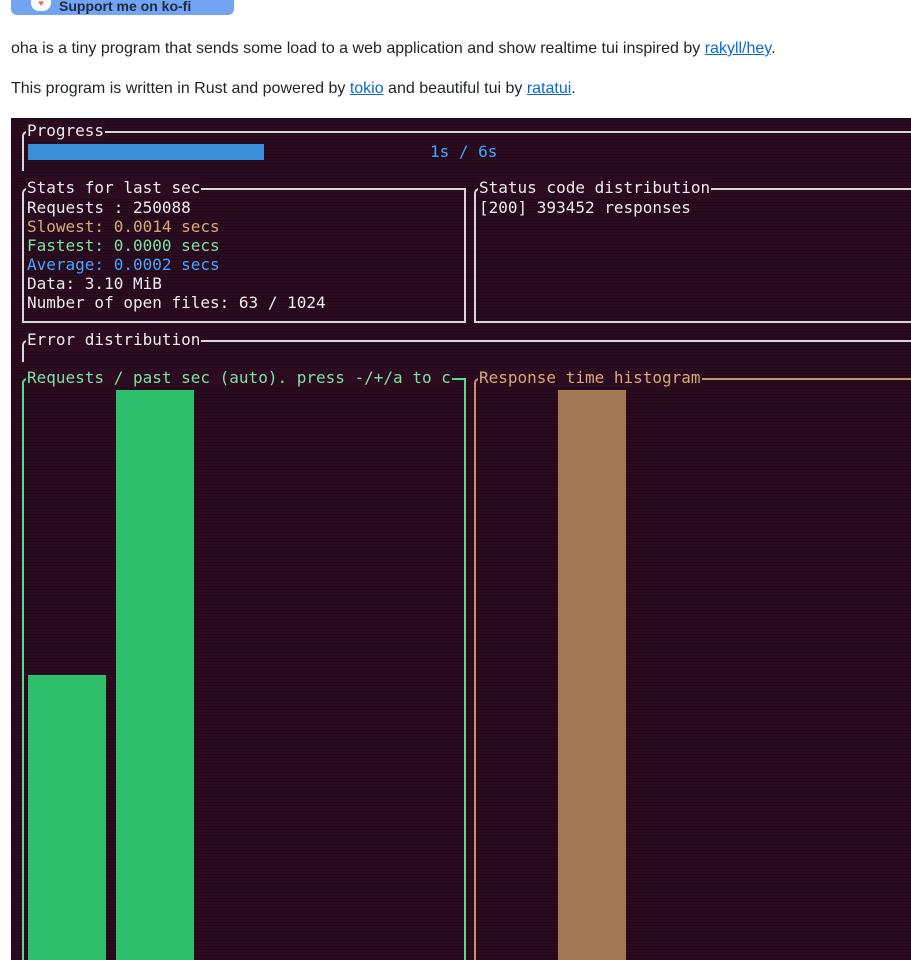  Describe the element at coordinates (123, 226) in the screenshot. I see `stats-slowest: Slowest: 0.0014 secs` at that location.